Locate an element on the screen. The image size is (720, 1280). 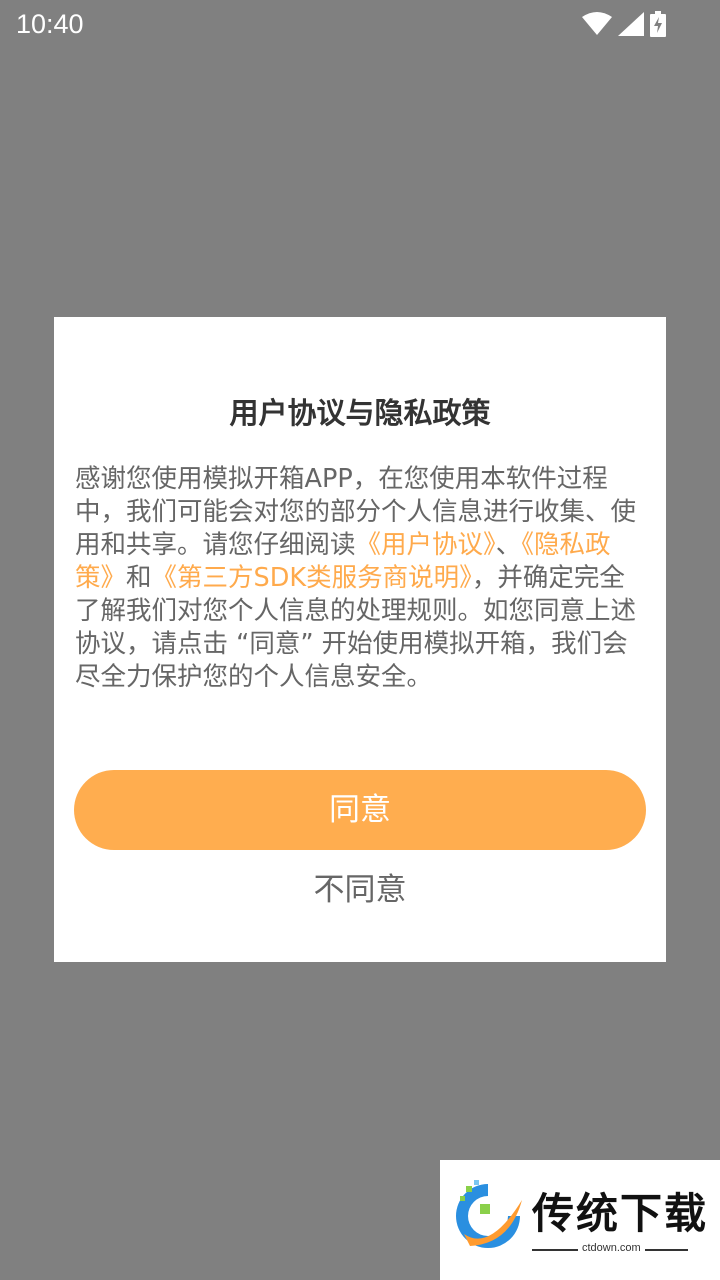
dialog-title: 用户协议与隐私政策 is located at coordinates (360, 413).